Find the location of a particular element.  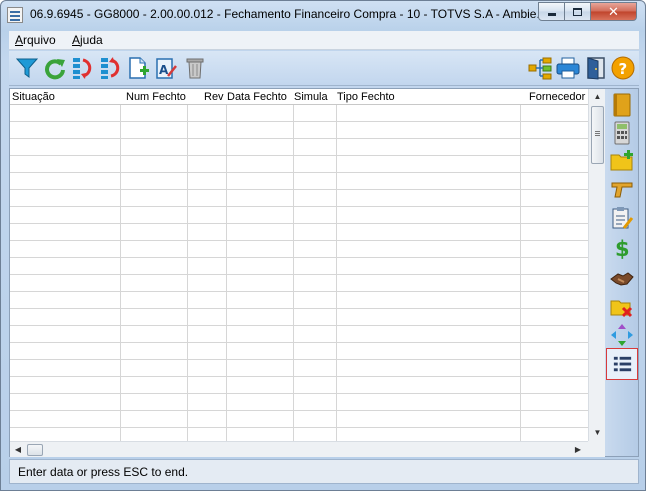

horizontal-scroll-thumb is located at coordinates (35, 450).